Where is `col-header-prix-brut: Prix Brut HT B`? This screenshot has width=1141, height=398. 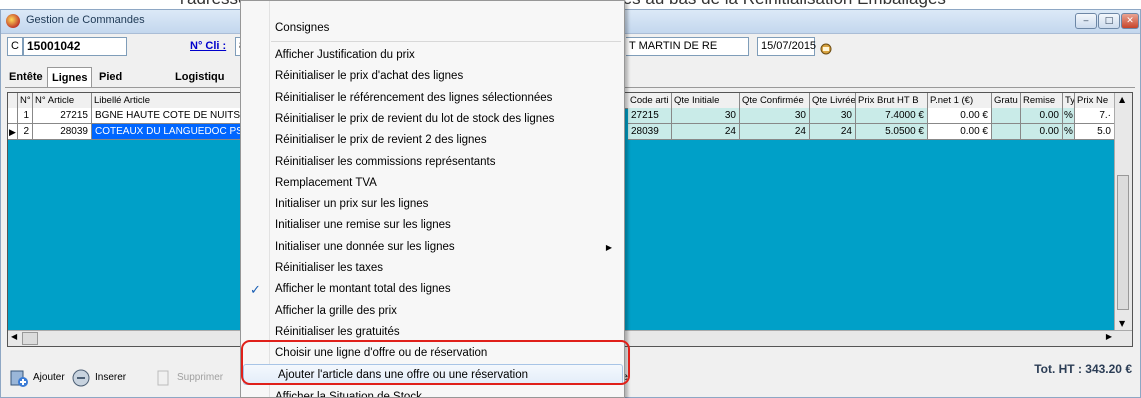 col-header-prix-brut: Prix Brut HT B is located at coordinates (892, 100).